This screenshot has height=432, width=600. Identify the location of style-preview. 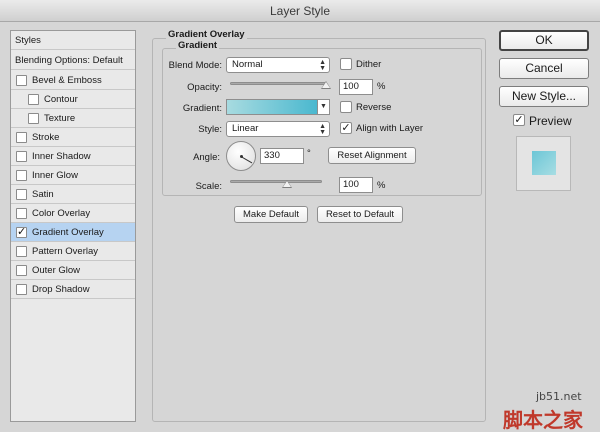
(543, 163).